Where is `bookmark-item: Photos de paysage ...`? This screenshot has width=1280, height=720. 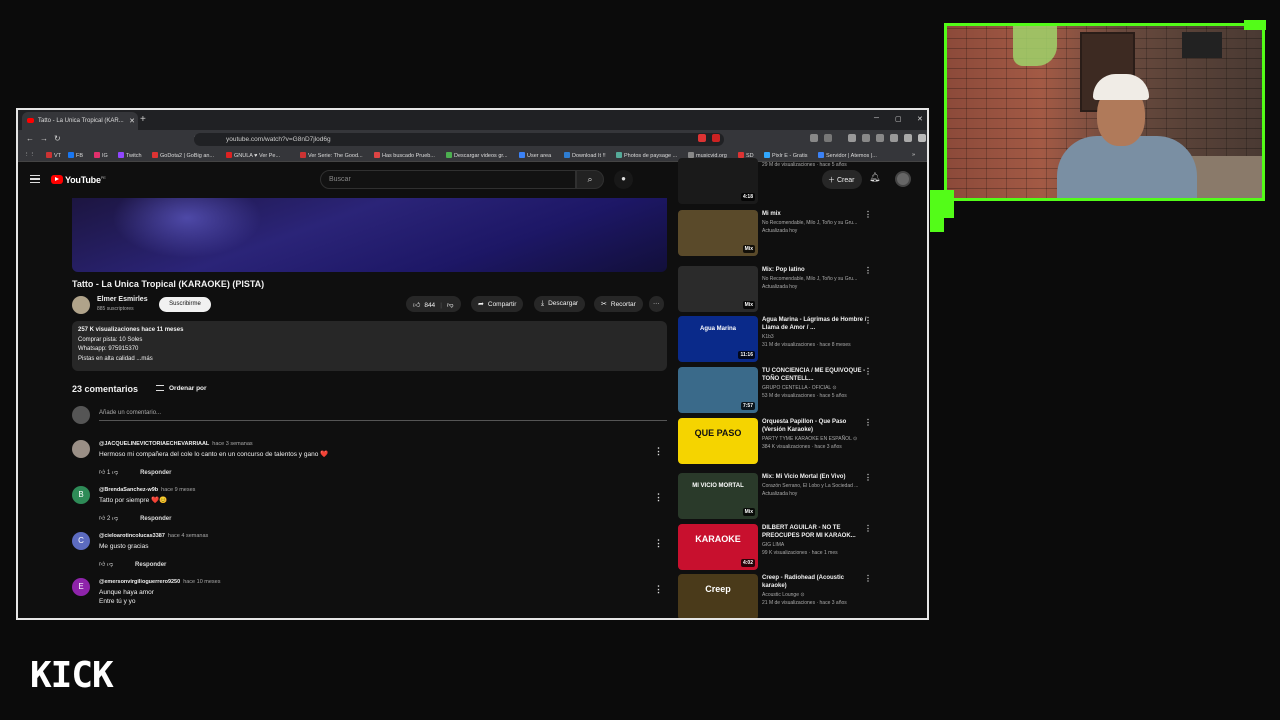
bookmark-item: Photos de paysage ... is located at coordinates (646, 155).